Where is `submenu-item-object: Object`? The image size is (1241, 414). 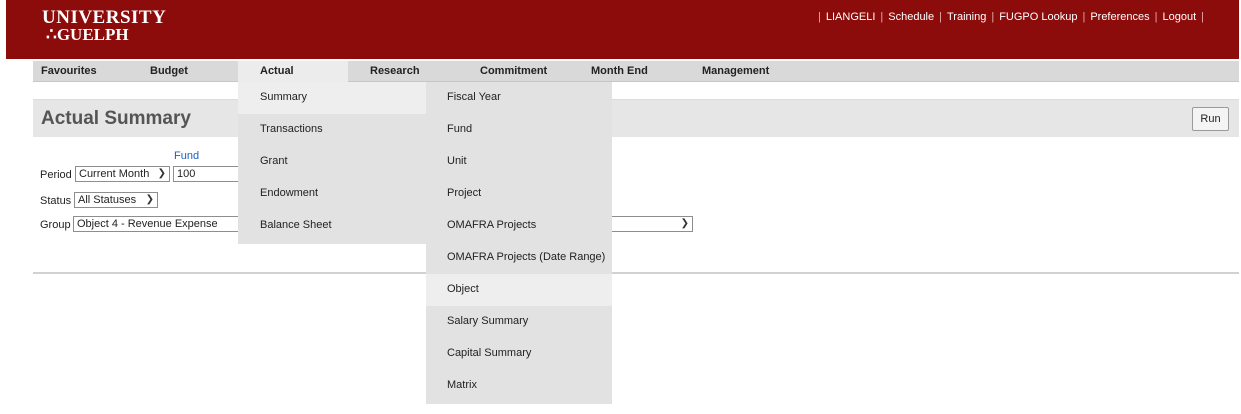 submenu-item-object: Object is located at coordinates (519, 290).